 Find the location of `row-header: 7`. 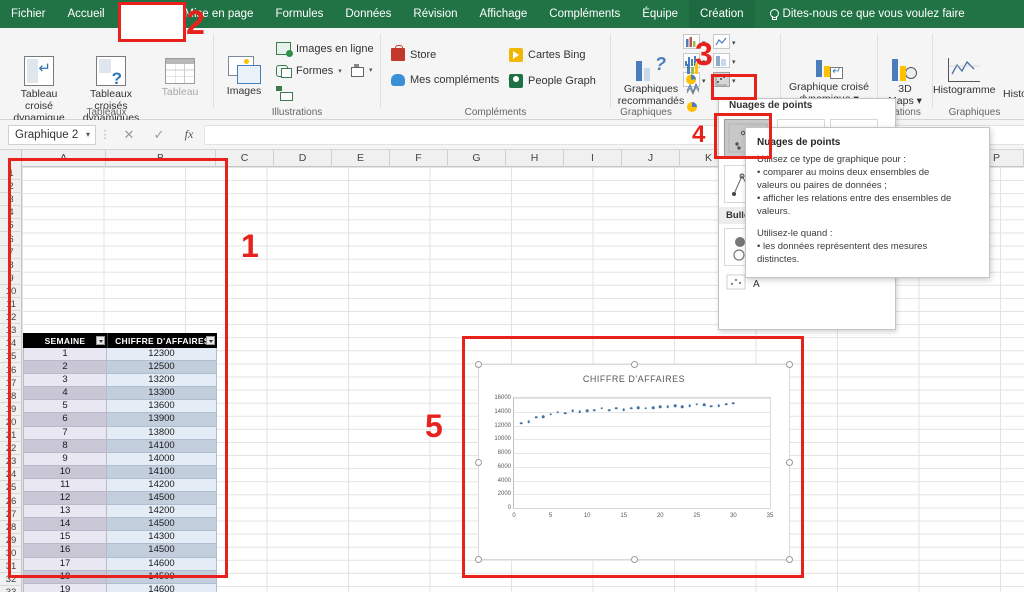

row-header: 7 is located at coordinates (11, 252).